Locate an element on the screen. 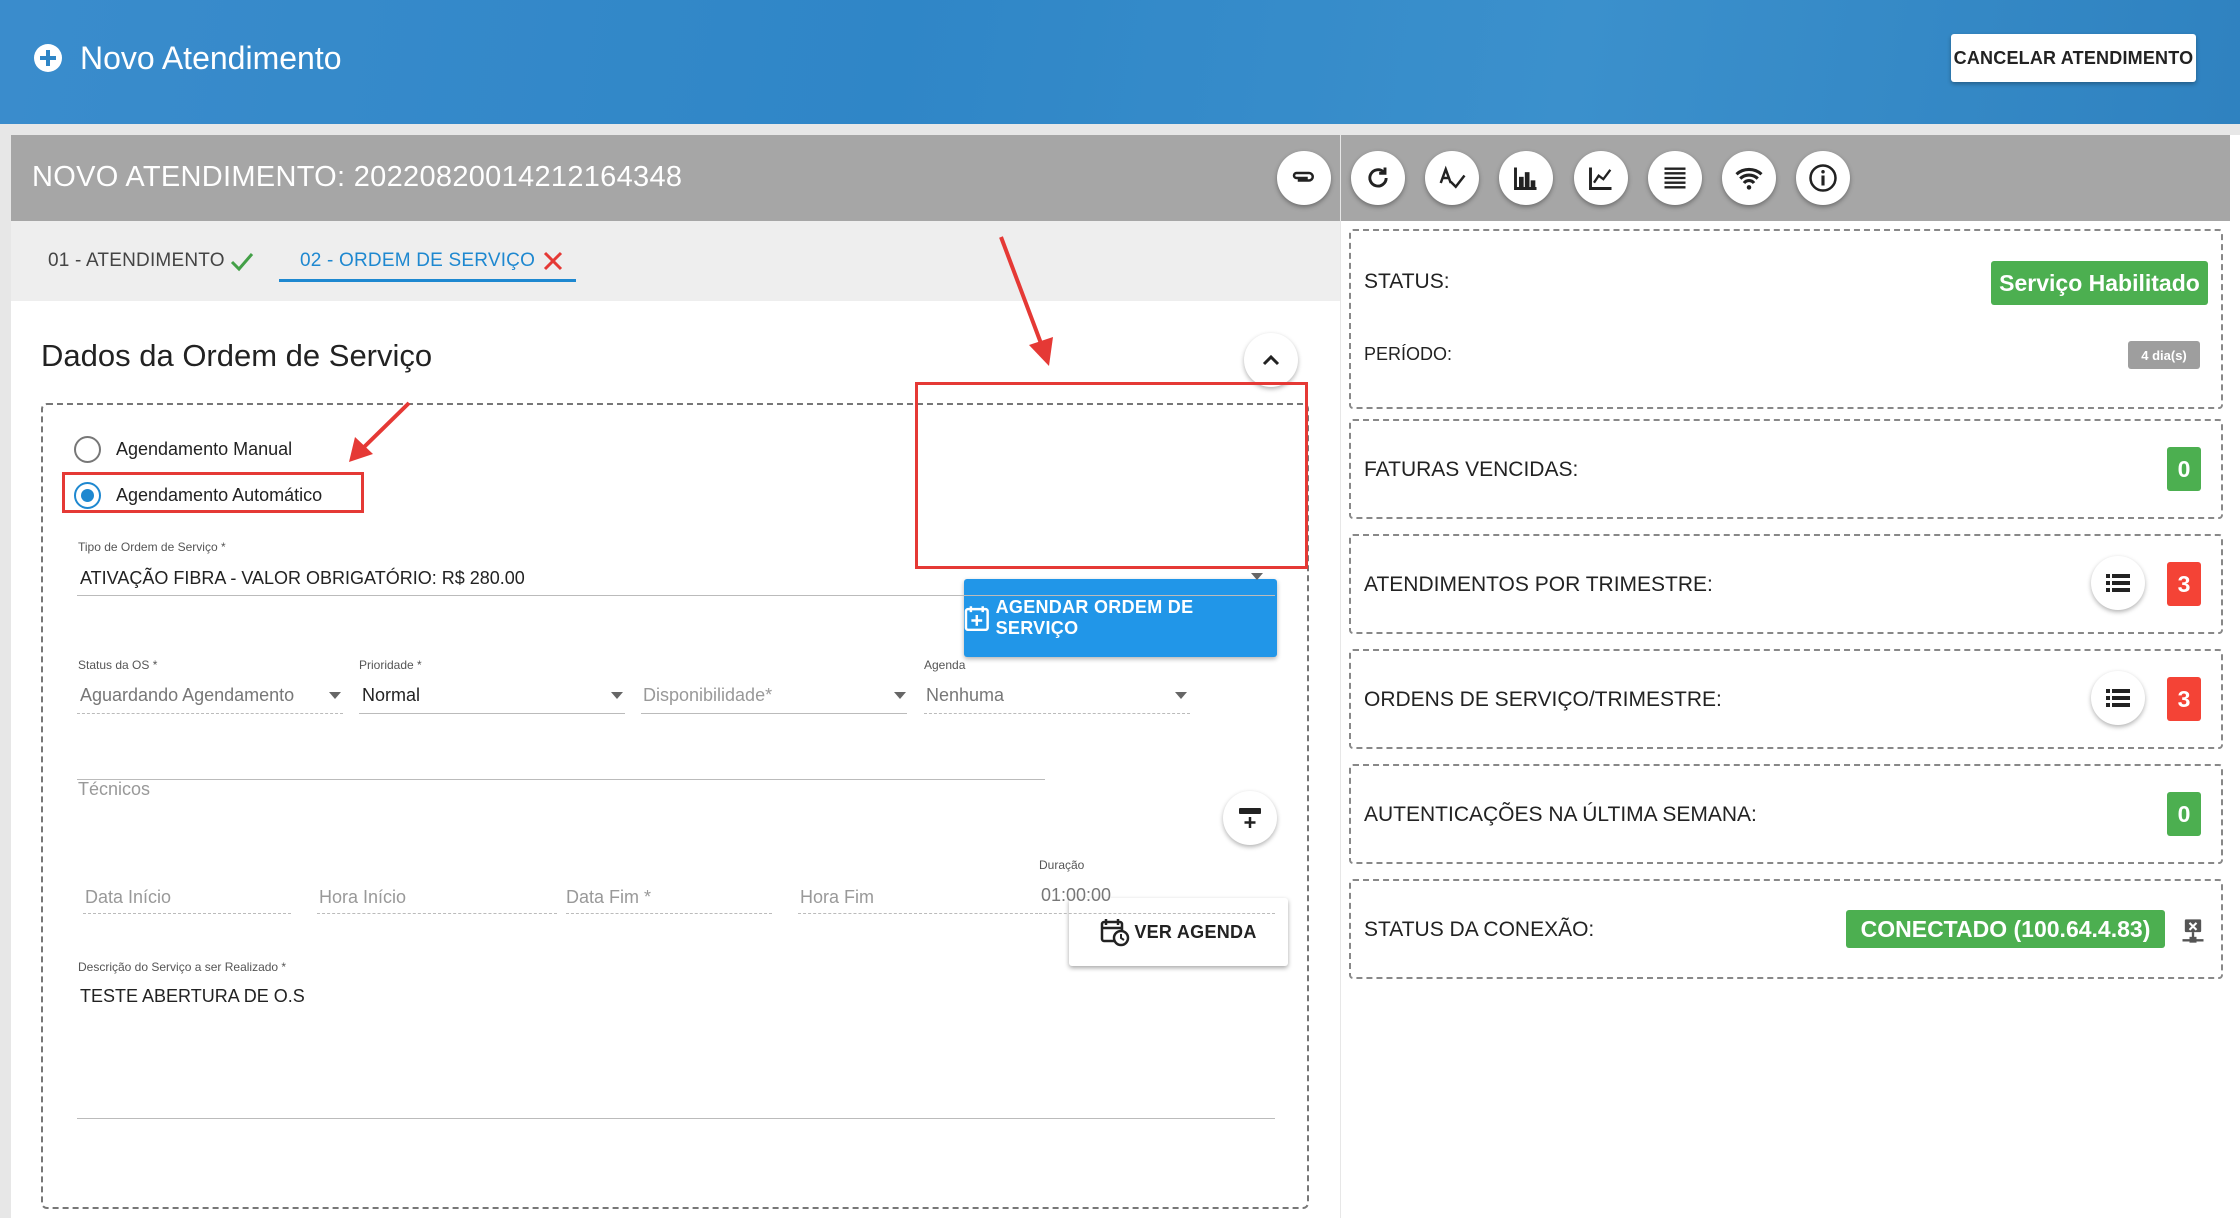 The width and height of the screenshot is (2240, 1218). data-inicio-input: Data Início is located at coordinates (128, 897).